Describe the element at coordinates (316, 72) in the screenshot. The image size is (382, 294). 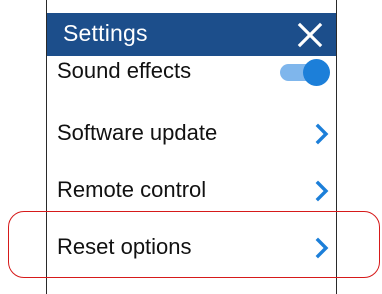
I see `toggle-knob` at that location.